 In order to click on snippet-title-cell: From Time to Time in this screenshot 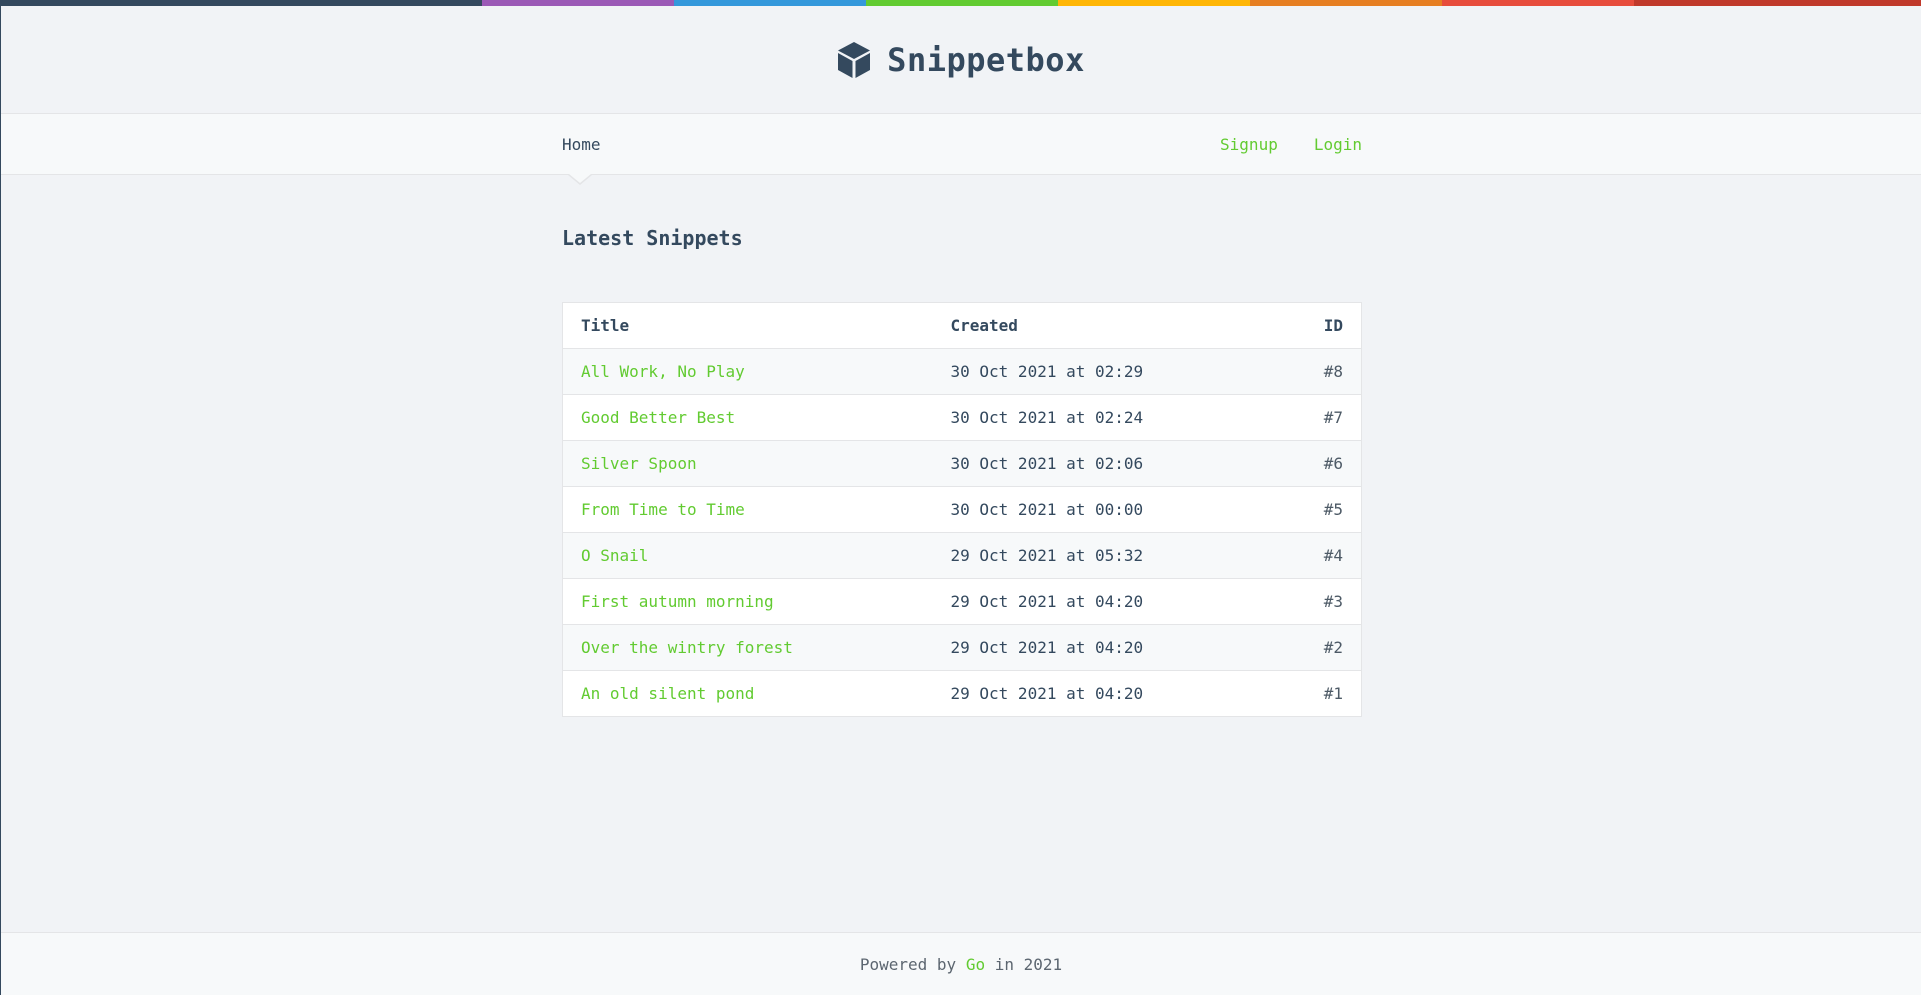, I will do `click(747, 509)`.